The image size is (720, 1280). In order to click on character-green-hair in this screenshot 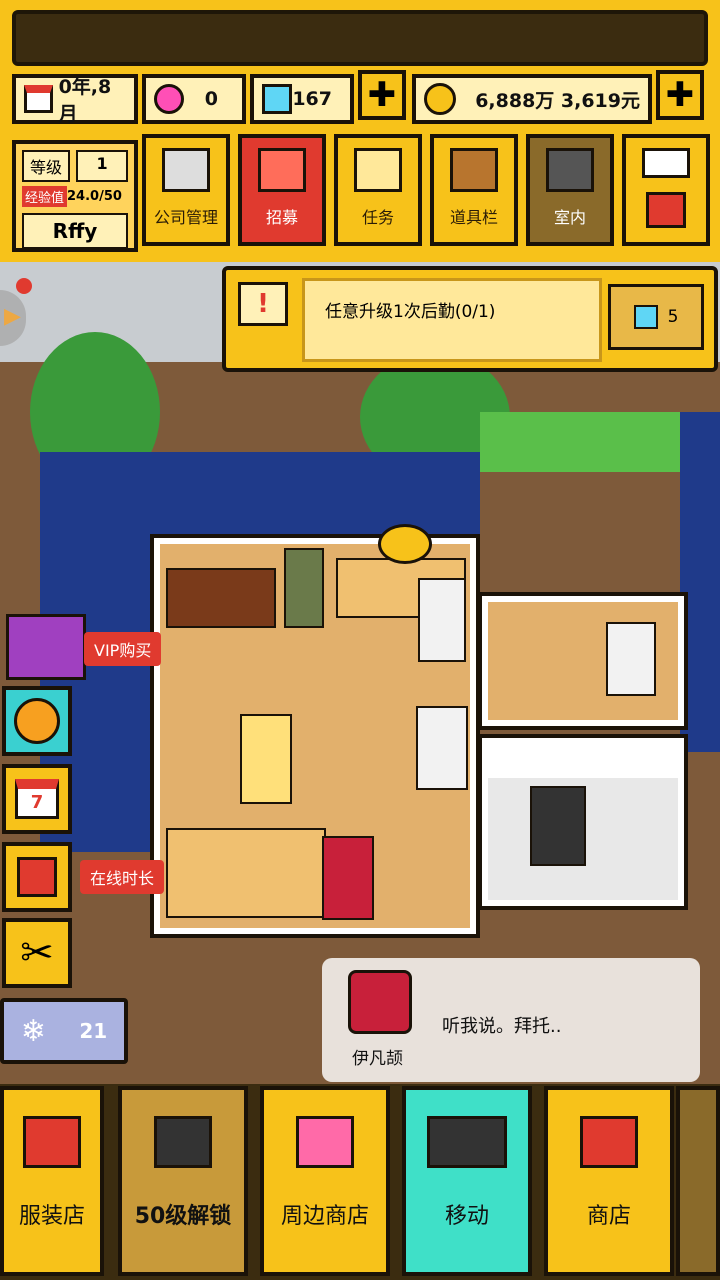, I will do `click(442, 620)`.